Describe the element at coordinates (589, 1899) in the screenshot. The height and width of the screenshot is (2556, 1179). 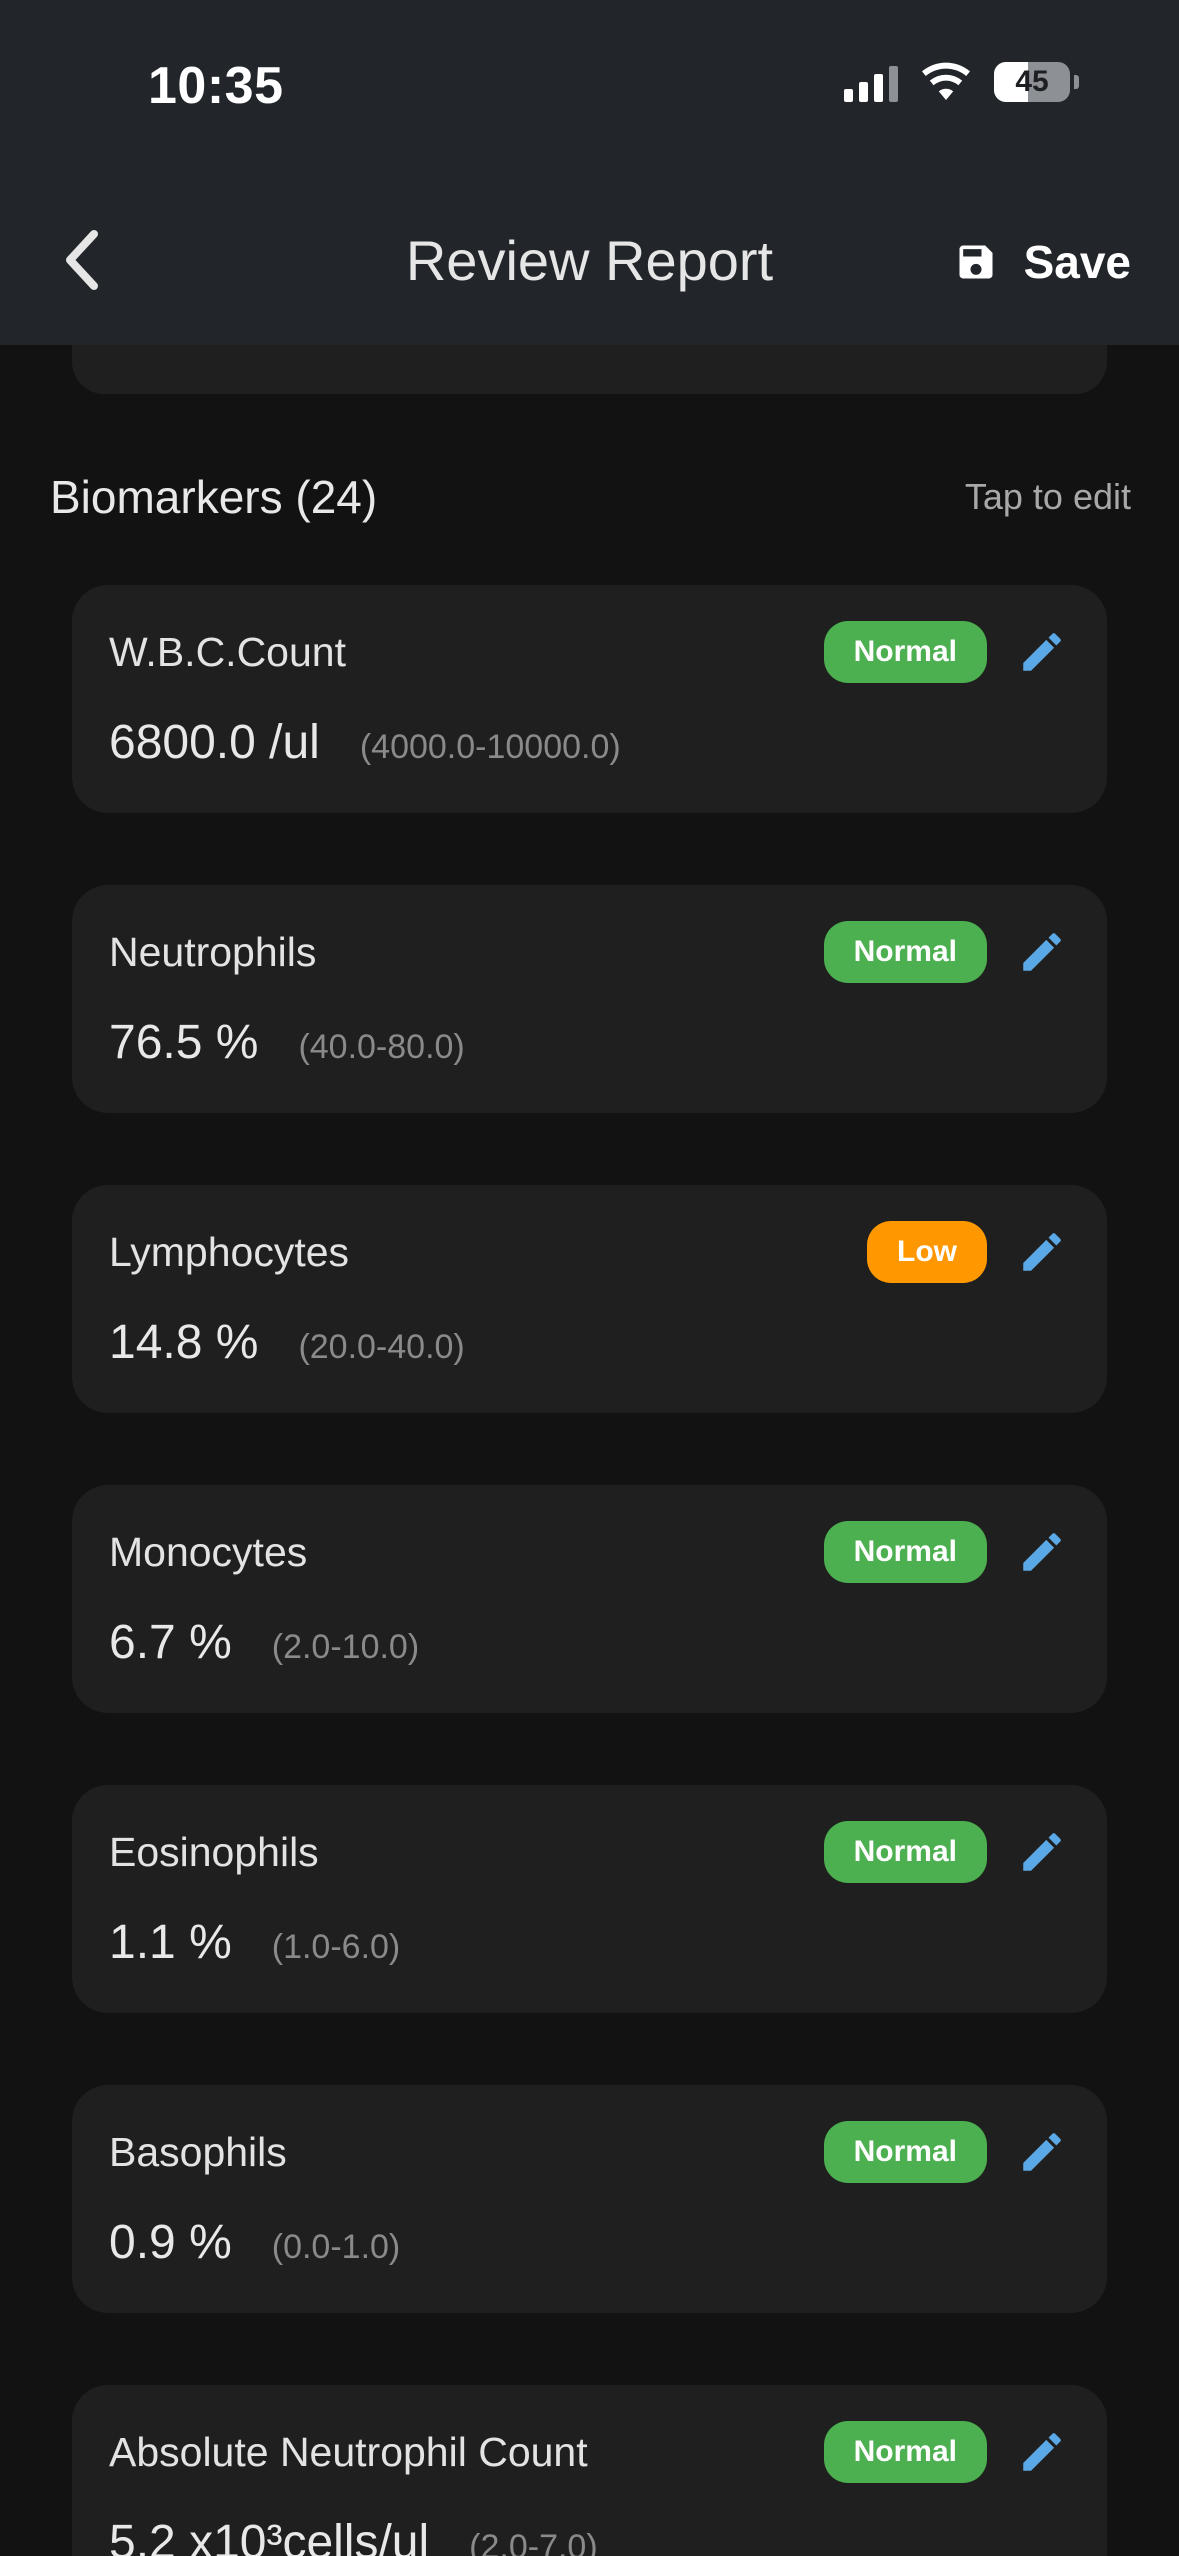
I see `biomarker-card: Eosinophils Normal 1.1 % (1.0-6.0)` at that location.